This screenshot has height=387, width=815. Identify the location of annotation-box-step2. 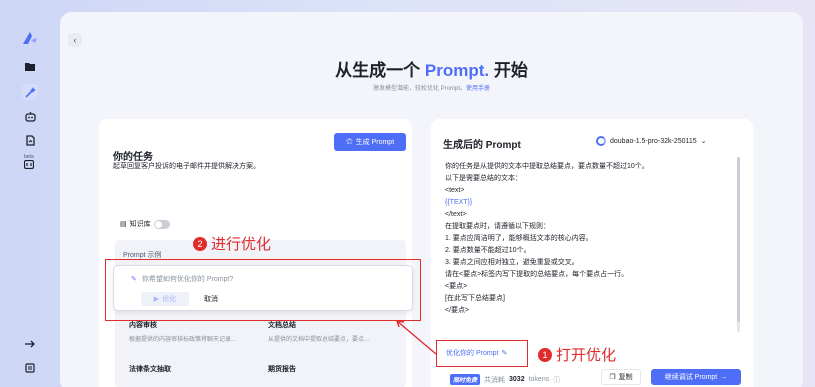
(263, 290).